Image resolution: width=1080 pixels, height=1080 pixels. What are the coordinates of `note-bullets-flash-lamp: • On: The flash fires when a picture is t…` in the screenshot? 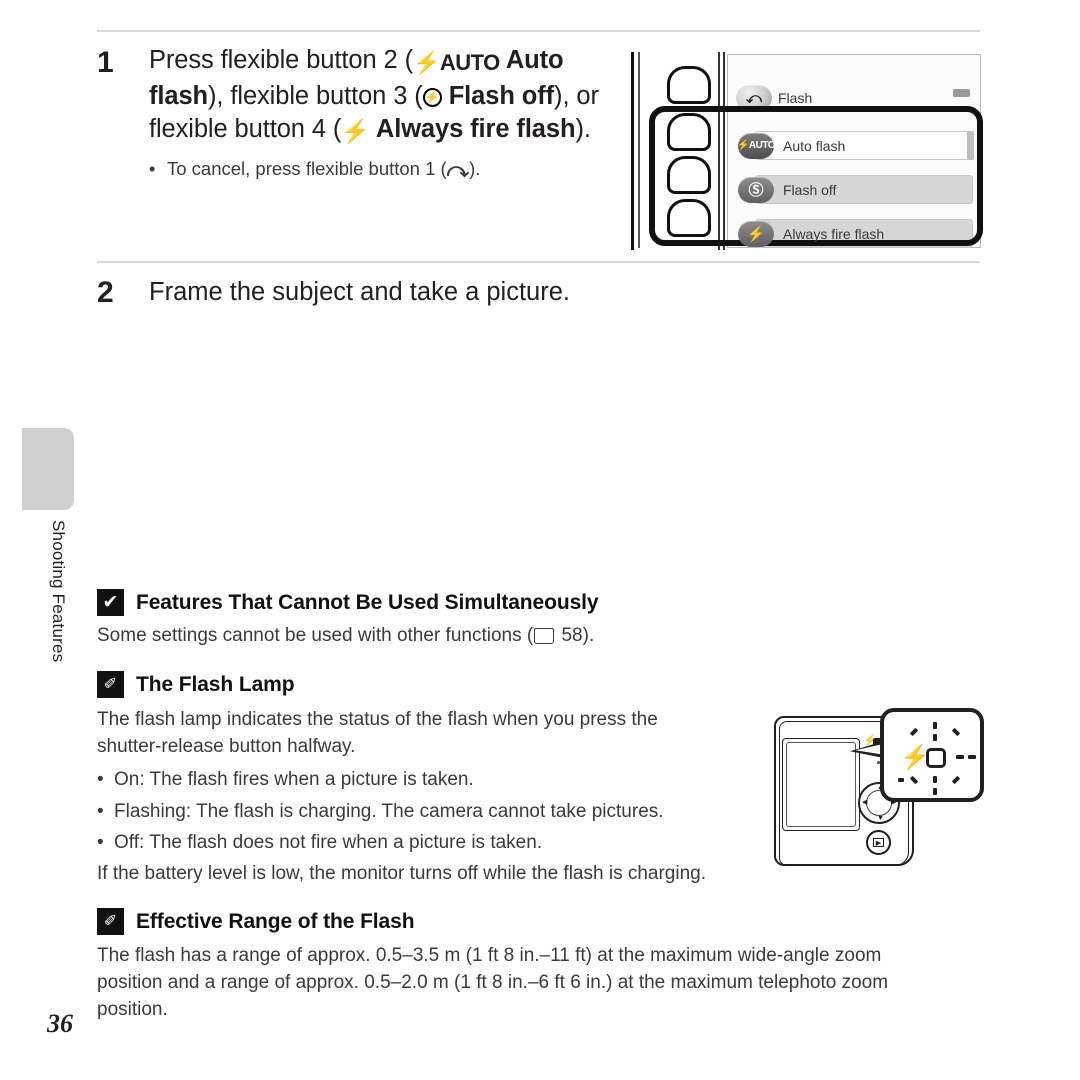 It's located at (417, 811).